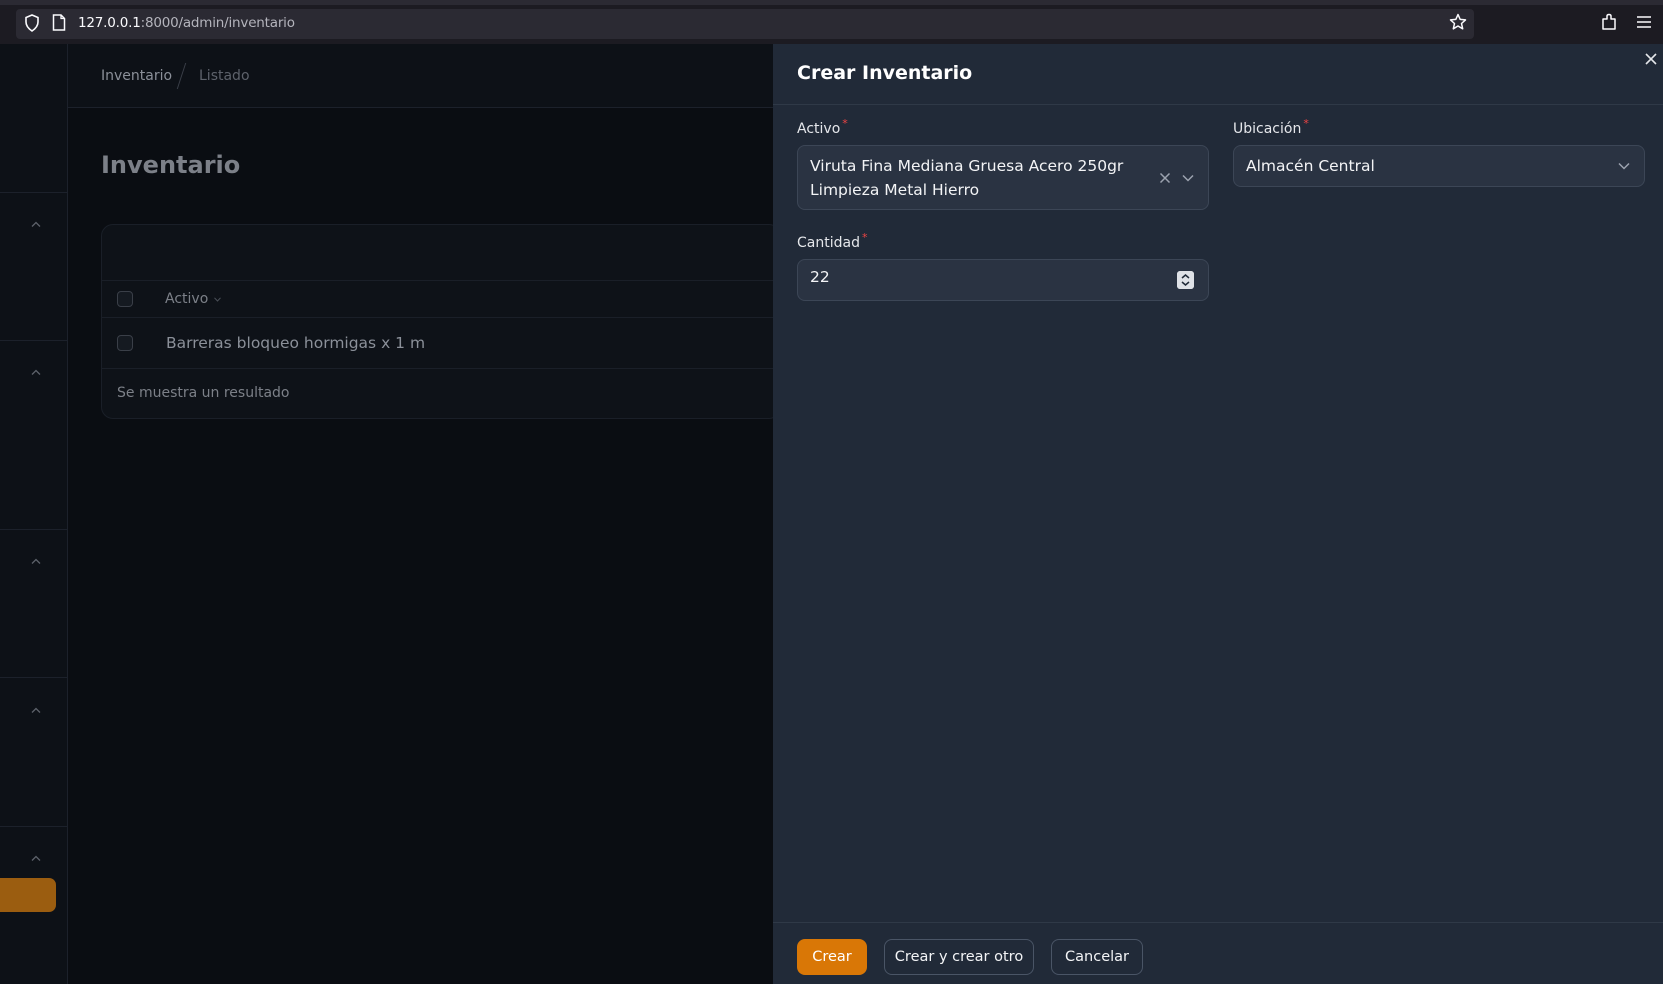 This screenshot has width=1663, height=984. I want to click on activo-label: Activo *, so click(822, 127).